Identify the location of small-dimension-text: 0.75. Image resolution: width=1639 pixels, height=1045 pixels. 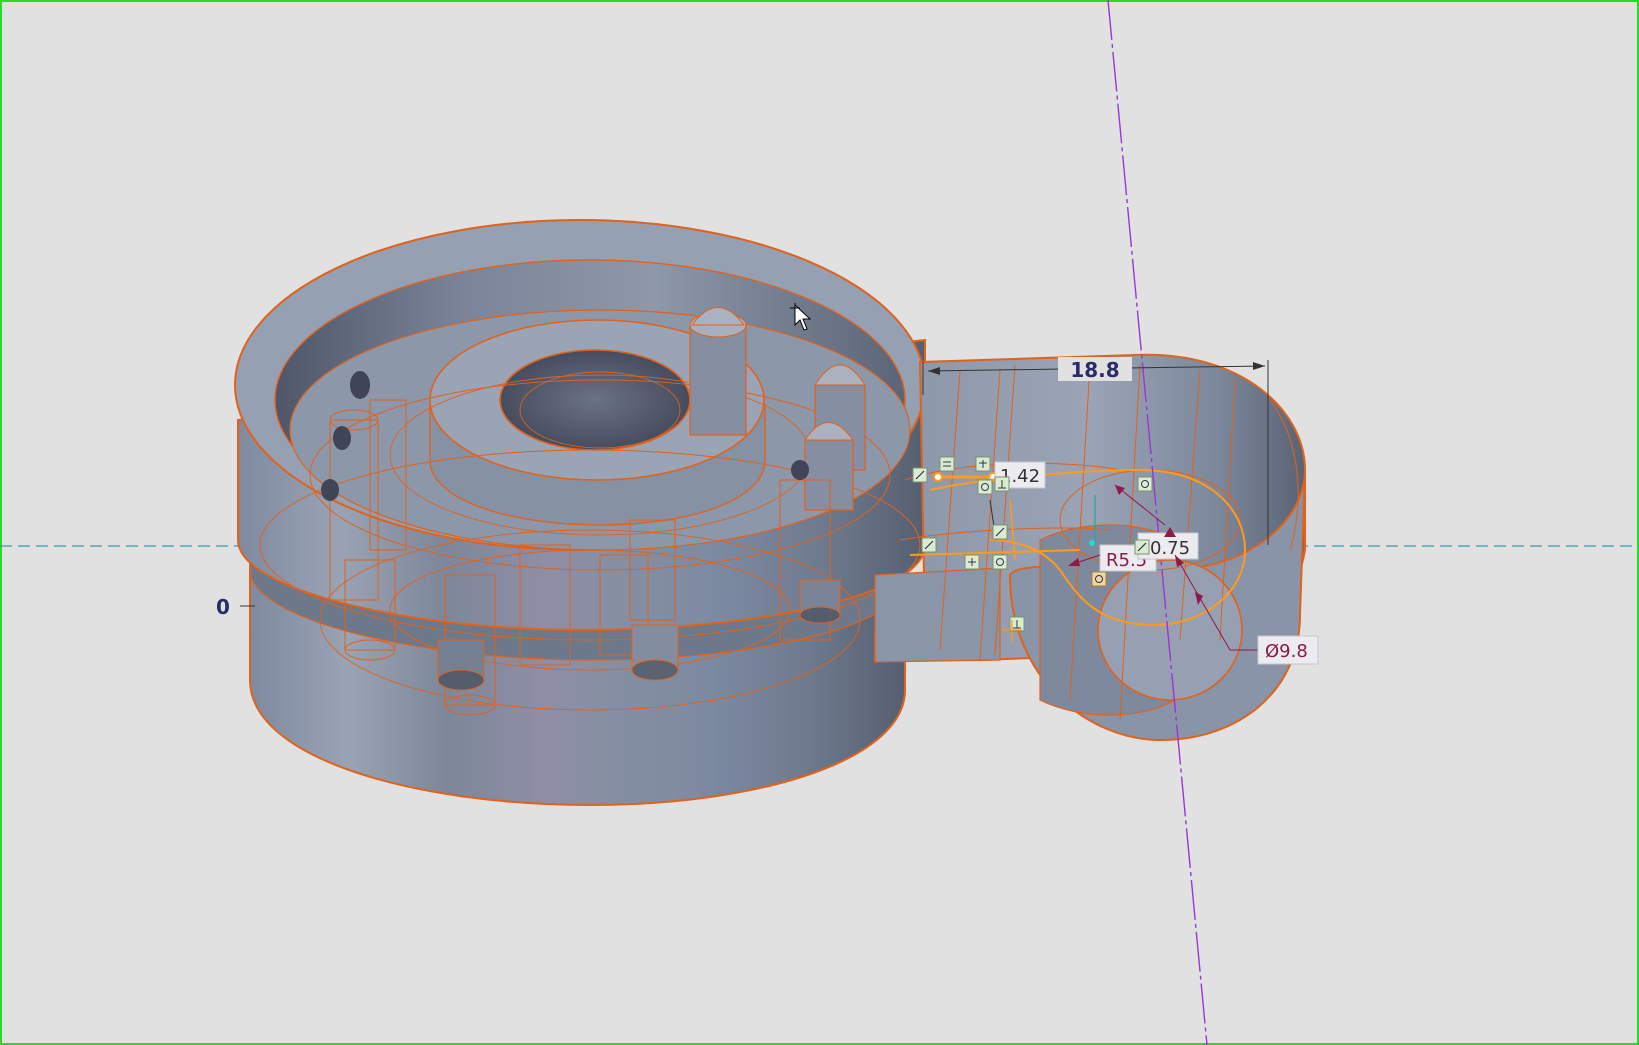
(1170, 548).